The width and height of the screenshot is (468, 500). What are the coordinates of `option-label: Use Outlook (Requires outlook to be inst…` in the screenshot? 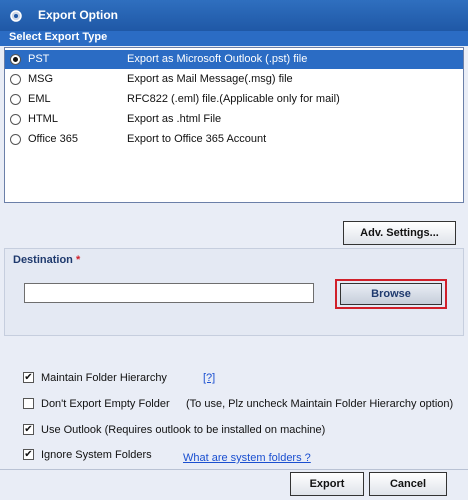 It's located at (183, 430).